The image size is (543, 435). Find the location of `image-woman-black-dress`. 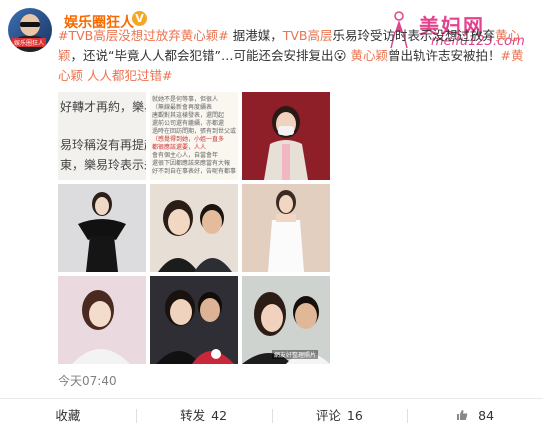

image-woman-black-dress is located at coordinates (102, 228).